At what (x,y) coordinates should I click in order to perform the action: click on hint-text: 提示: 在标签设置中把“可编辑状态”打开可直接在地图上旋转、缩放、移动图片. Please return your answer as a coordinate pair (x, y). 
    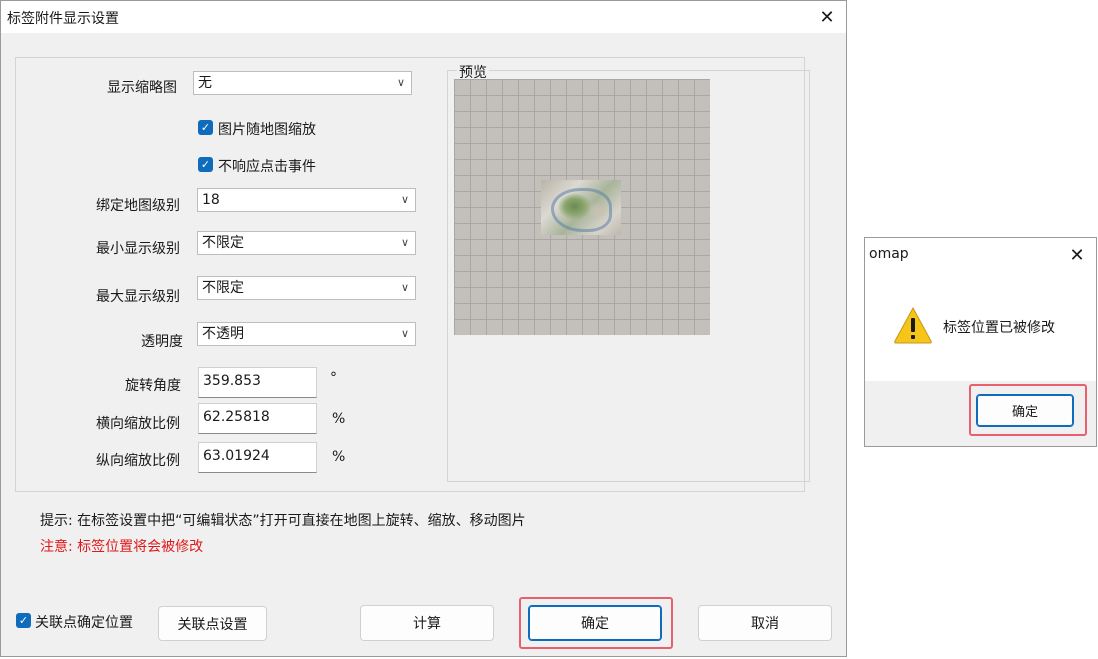
    Looking at the image, I should click on (283, 521).